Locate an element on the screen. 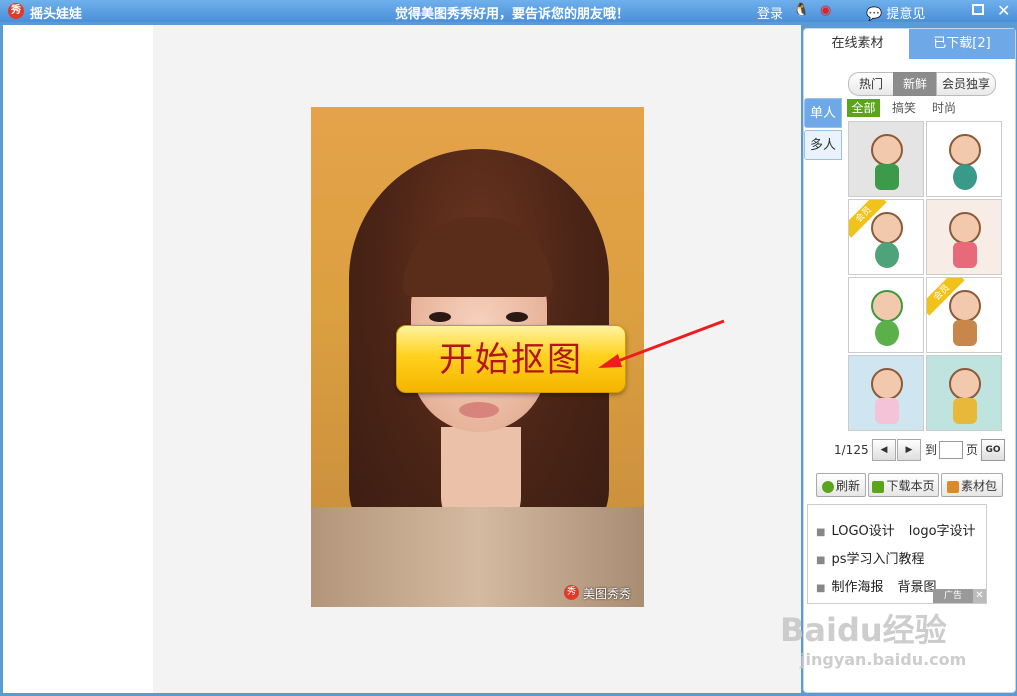  tab-online-materials: 在线素材 is located at coordinates (857, 44).